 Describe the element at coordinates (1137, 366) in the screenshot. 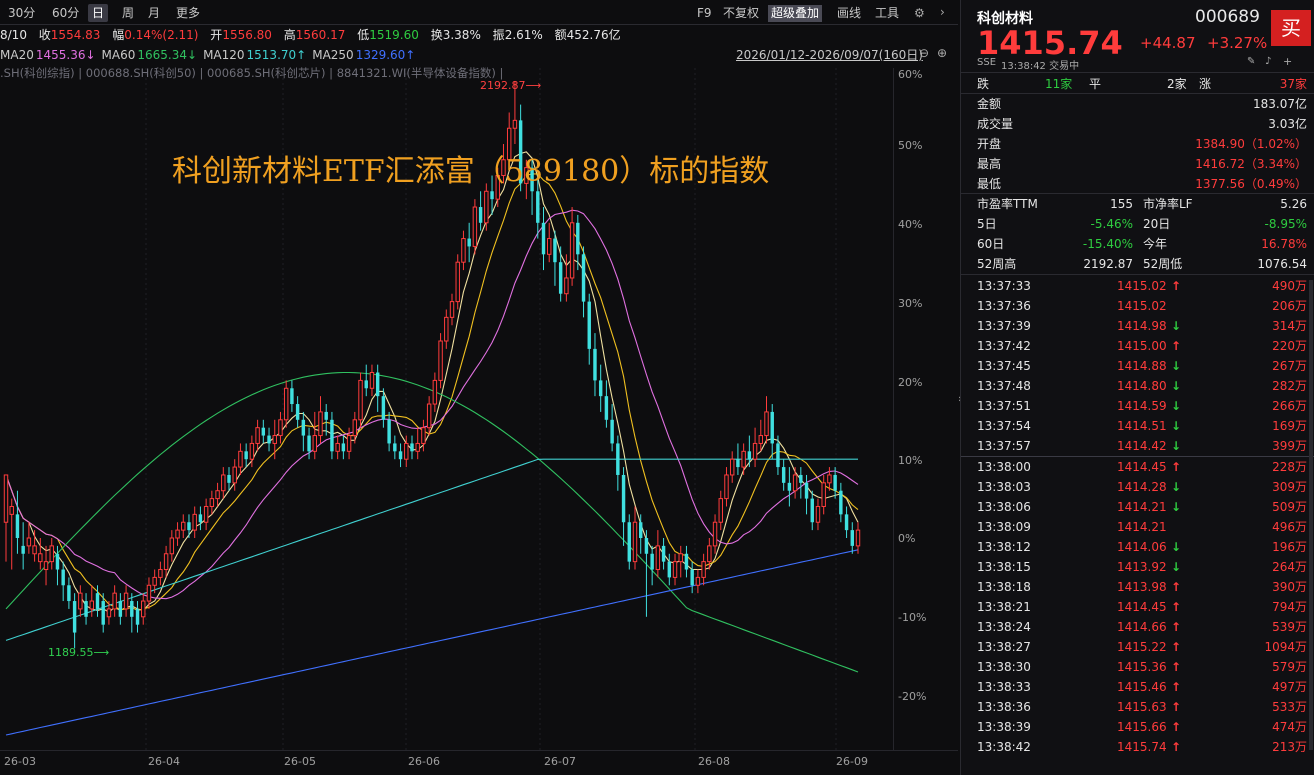

I see `tick-row: 13:37:45 1414.88 ↓ 267万` at that location.